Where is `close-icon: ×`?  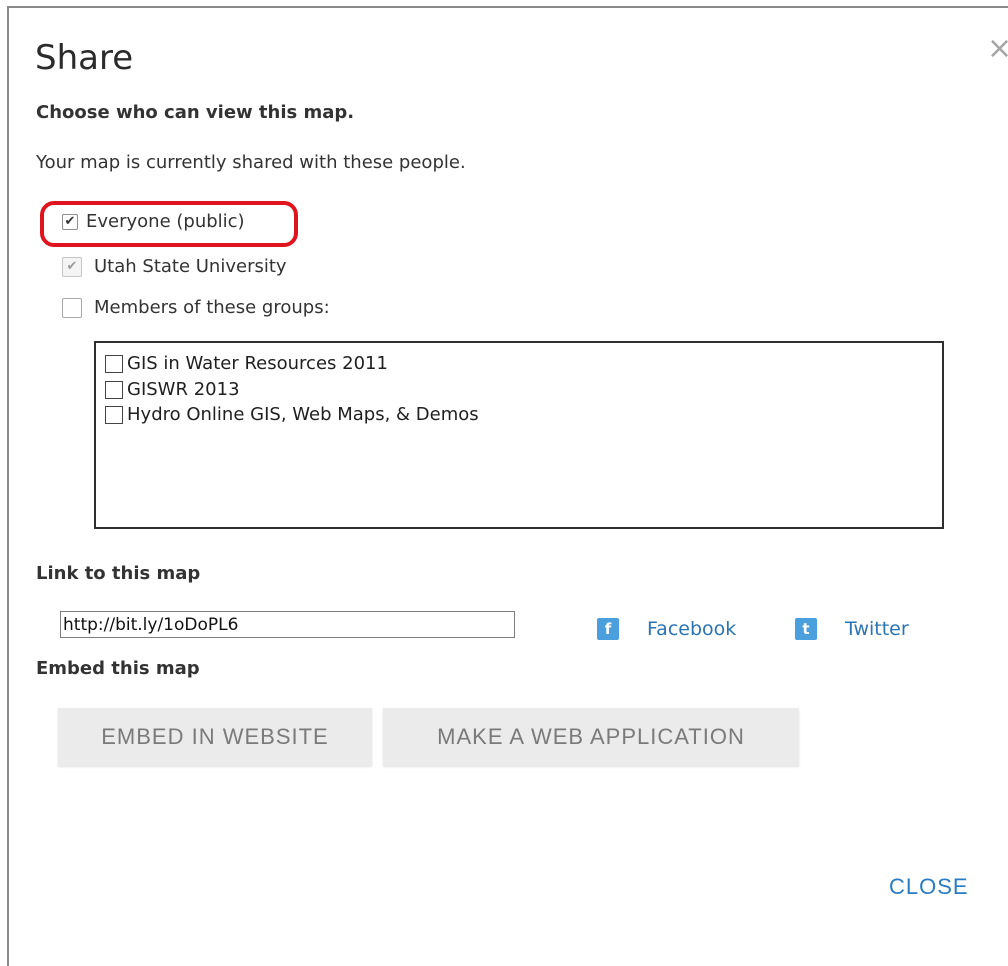
close-icon: × is located at coordinates (997, 49).